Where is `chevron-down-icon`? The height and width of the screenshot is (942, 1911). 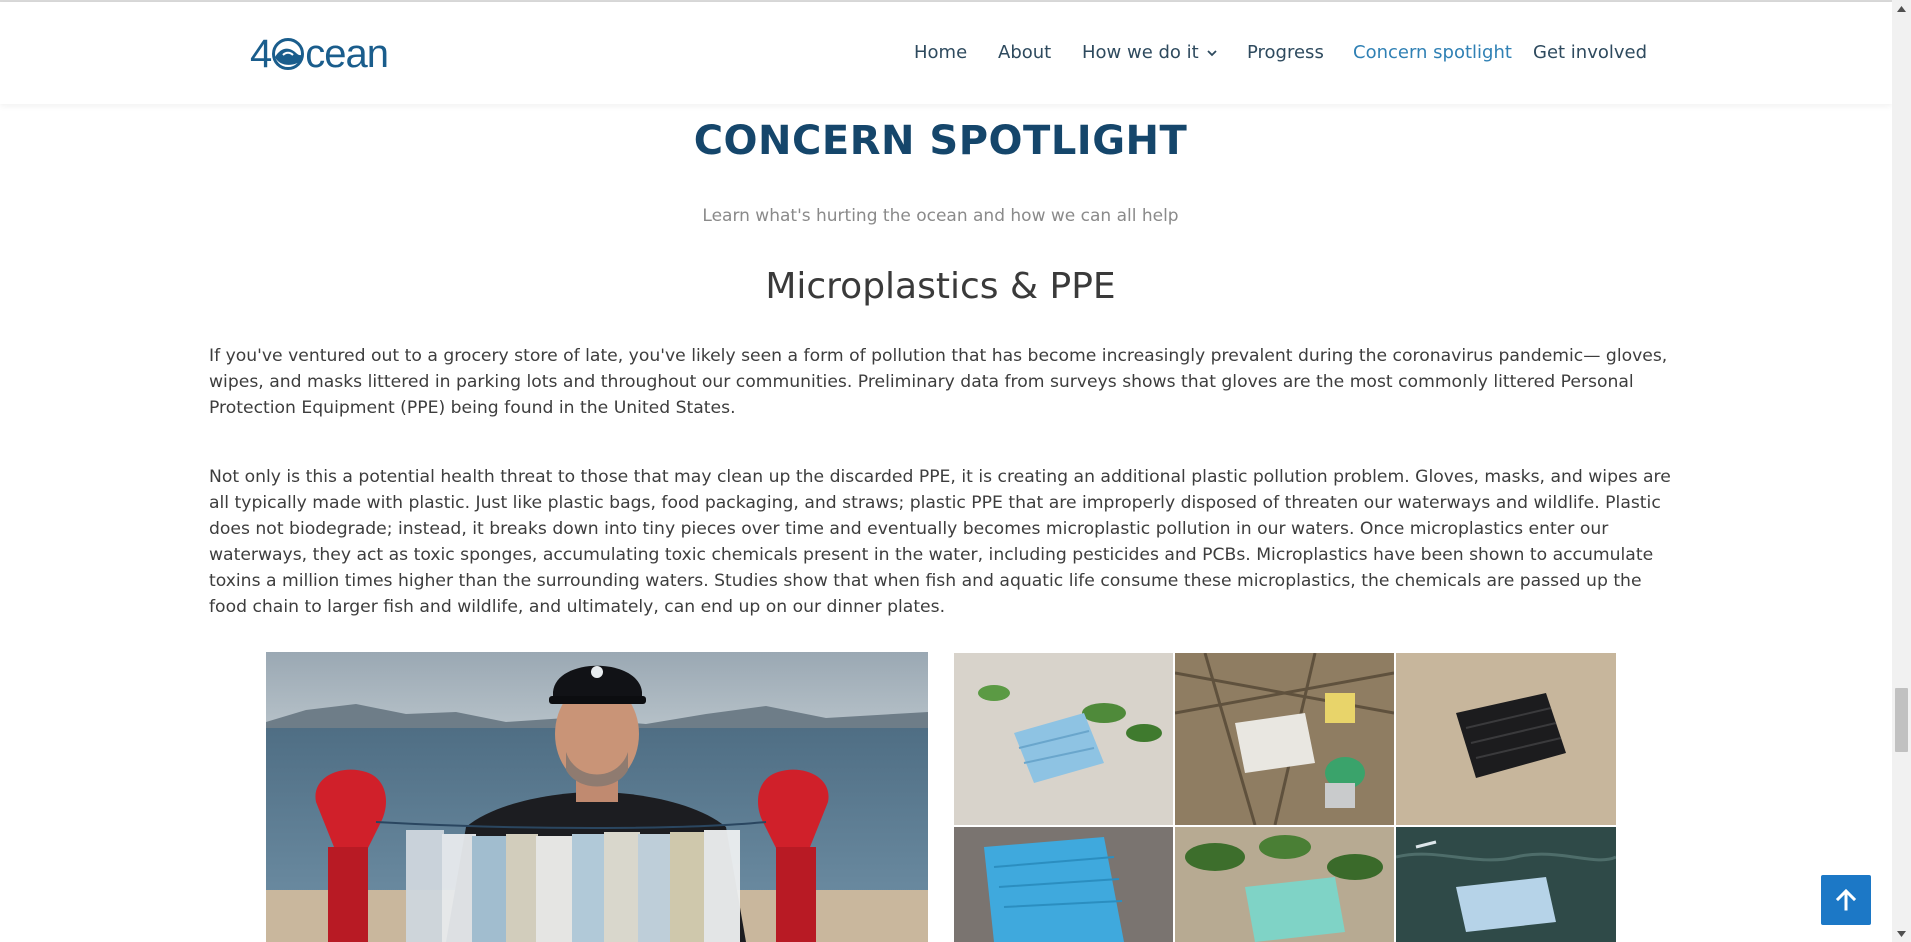 chevron-down-icon is located at coordinates (1212, 52).